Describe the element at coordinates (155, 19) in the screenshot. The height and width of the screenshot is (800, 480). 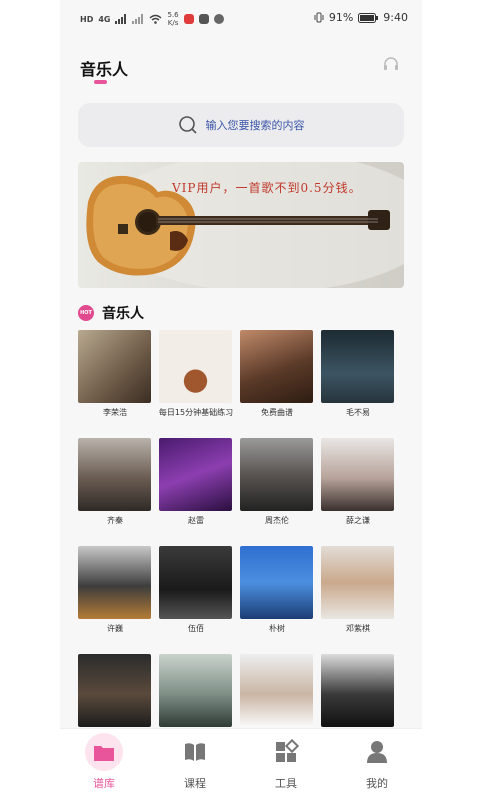
I see `wifi-icon` at that location.